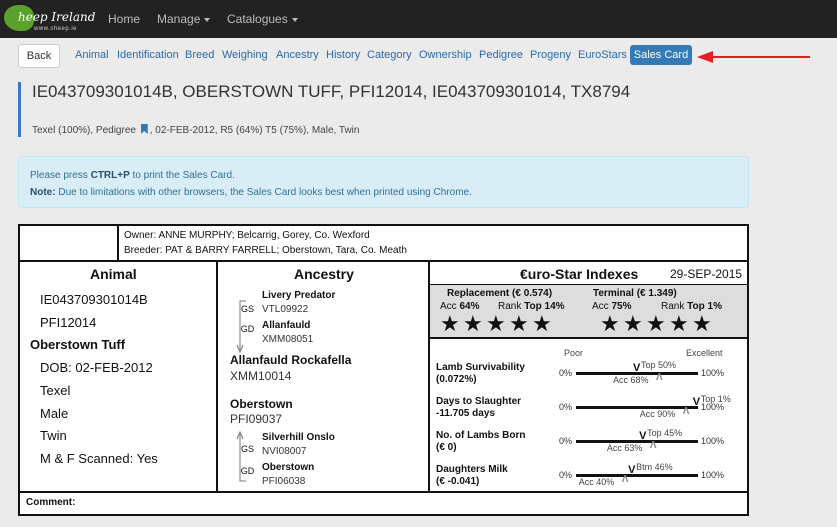 This screenshot has height=527, width=837. What do you see at coordinates (245, 55) in the screenshot?
I see `tab-weighing: Weighing` at bounding box center [245, 55].